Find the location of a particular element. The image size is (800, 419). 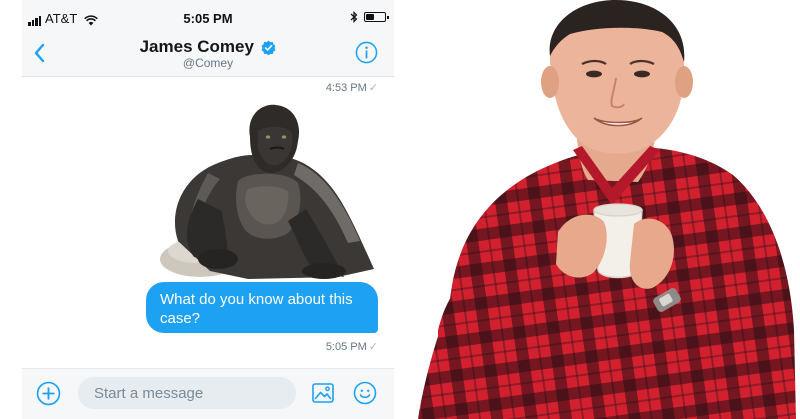

add-circle-icon is located at coordinates (48, 393).